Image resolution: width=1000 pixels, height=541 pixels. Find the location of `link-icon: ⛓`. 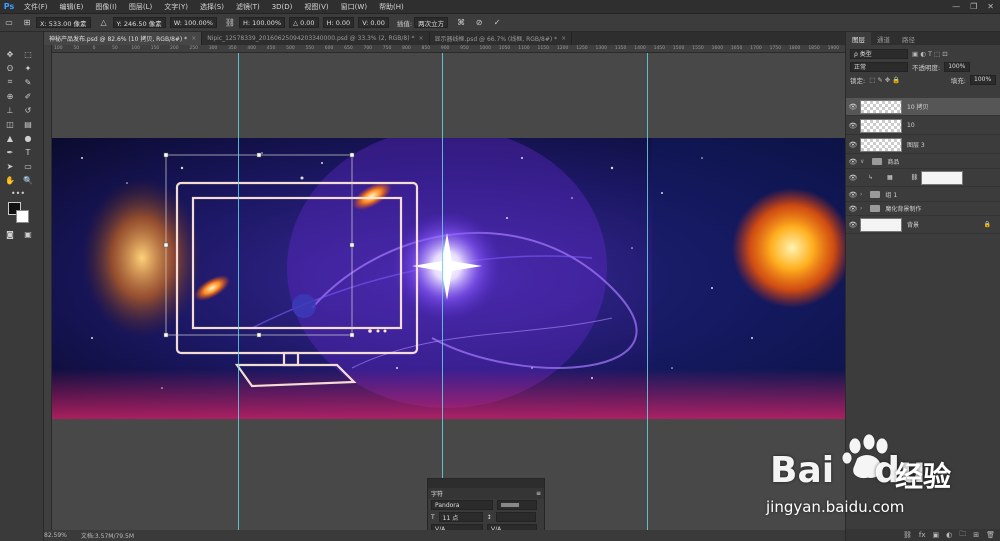

link-icon: ⛓ is located at coordinates (230, 23).